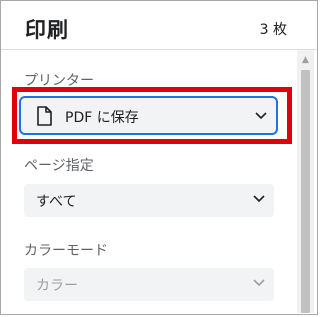  What do you see at coordinates (56, 202) in the screenshot?
I see `pages-value: すべて` at bounding box center [56, 202].